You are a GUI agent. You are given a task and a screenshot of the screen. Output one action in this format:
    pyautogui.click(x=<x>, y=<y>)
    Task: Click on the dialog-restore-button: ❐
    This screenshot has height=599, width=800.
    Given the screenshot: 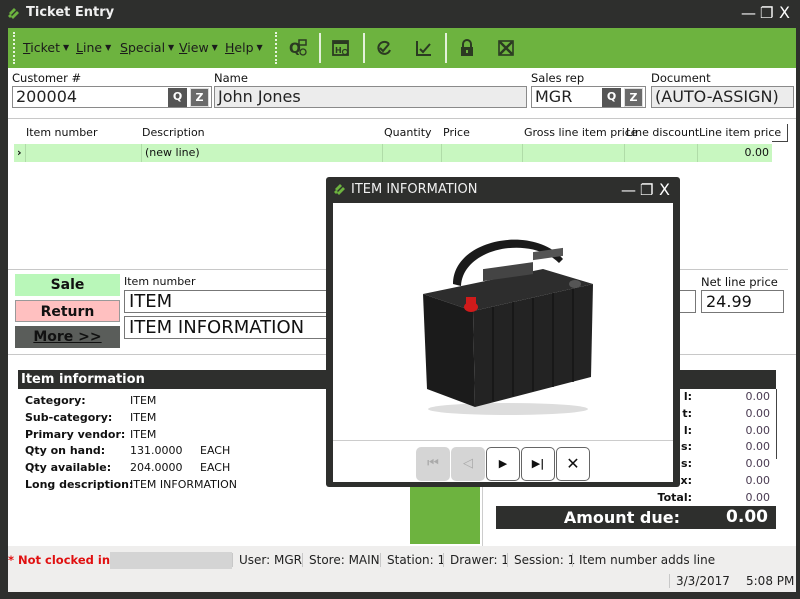 What is the action you would take?
    pyautogui.click(x=646, y=190)
    